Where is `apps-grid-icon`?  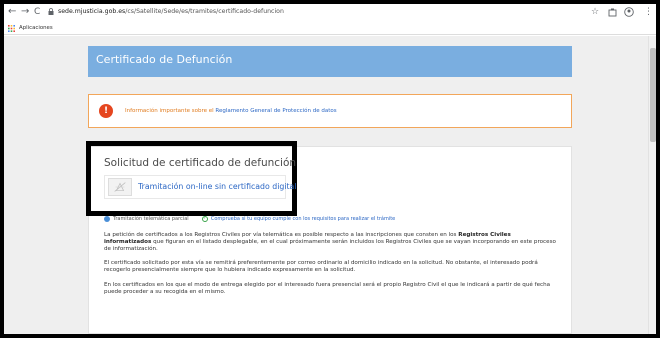
apps-grid-icon is located at coordinates (11, 28).